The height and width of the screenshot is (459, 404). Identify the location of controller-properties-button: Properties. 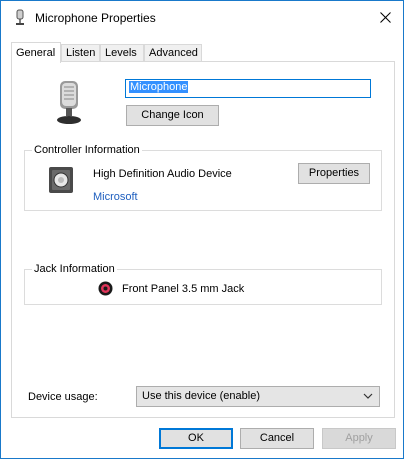
(334, 173).